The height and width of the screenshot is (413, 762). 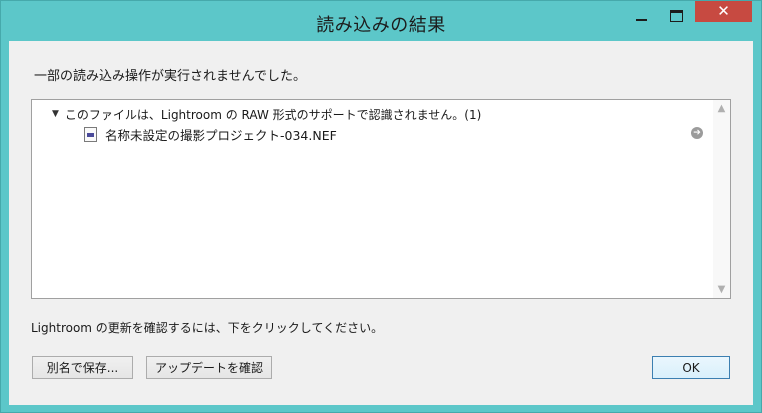 What do you see at coordinates (691, 367) in the screenshot?
I see `ok-button: OK` at bounding box center [691, 367].